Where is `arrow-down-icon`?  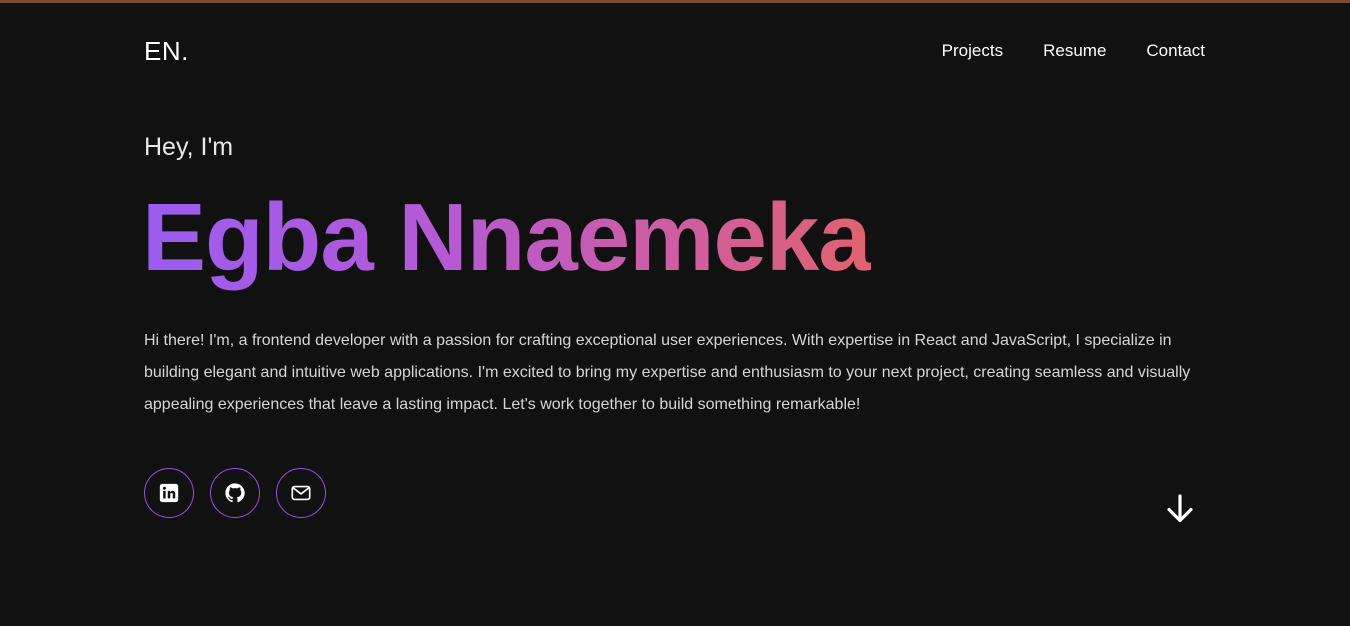 arrow-down-icon is located at coordinates (1180, 511).